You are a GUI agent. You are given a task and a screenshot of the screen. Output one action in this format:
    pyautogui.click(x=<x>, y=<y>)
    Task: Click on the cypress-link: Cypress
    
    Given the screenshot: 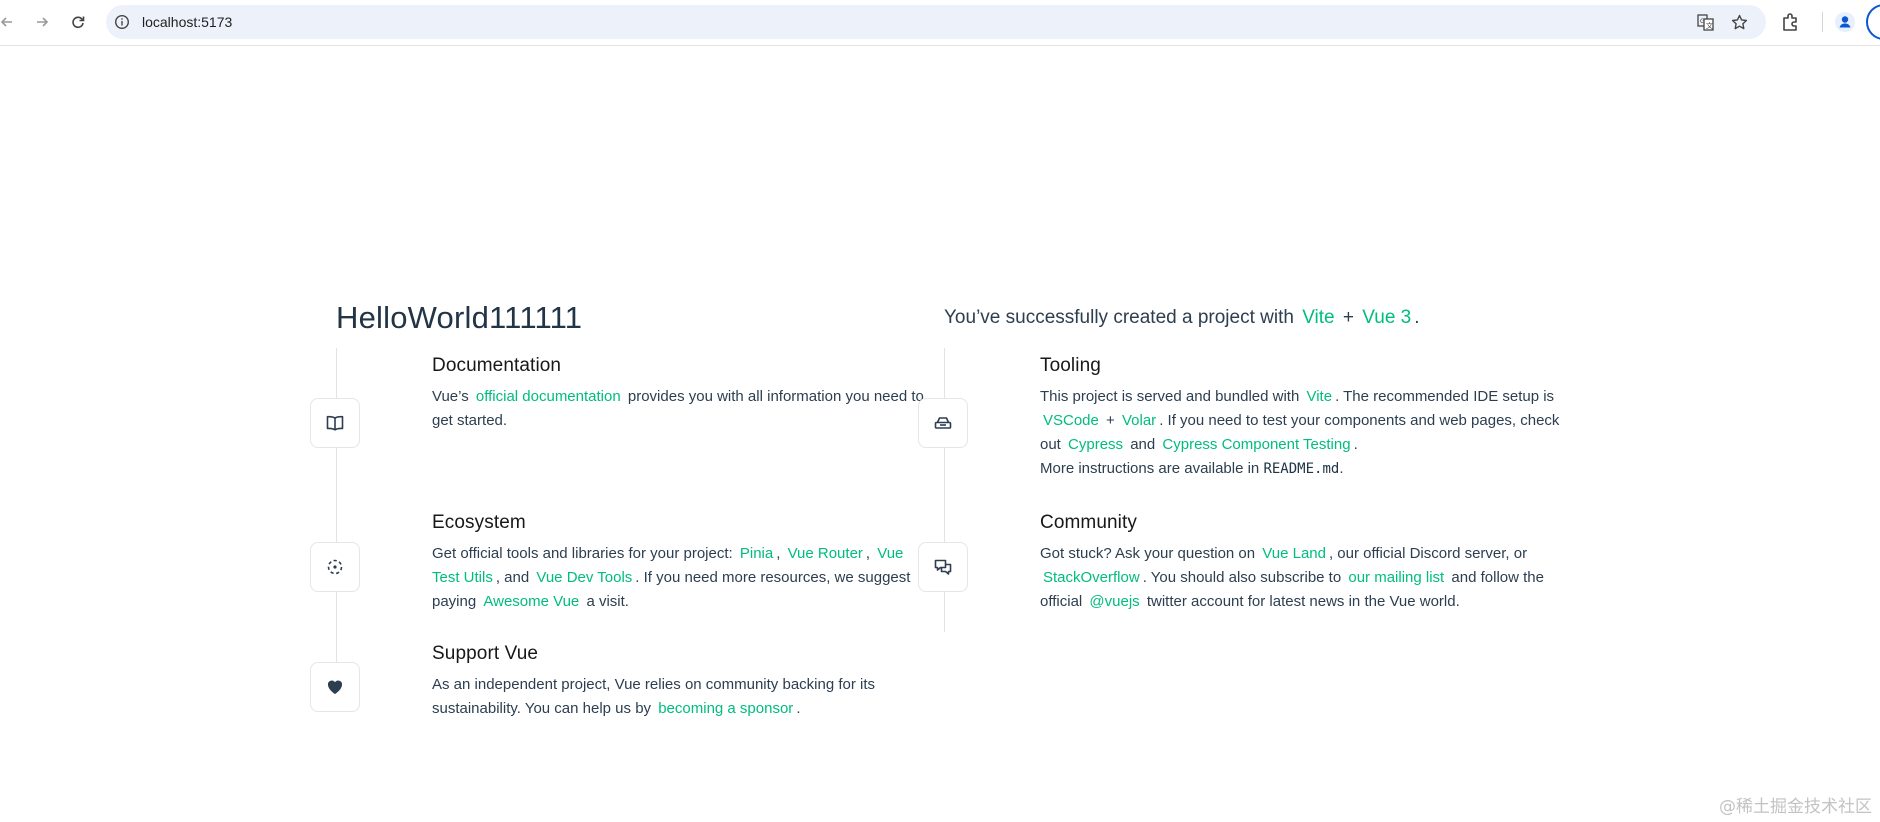 What is the action you would take?
    pyautogui.click(x=1095, y=444)
    